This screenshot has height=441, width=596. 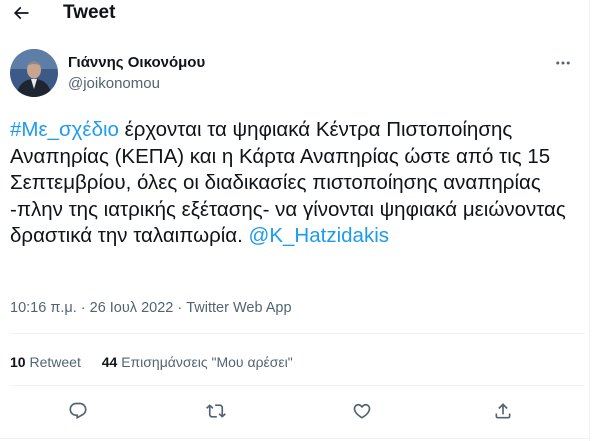 I want to click on avatar-image, so click(x=34, y=73).